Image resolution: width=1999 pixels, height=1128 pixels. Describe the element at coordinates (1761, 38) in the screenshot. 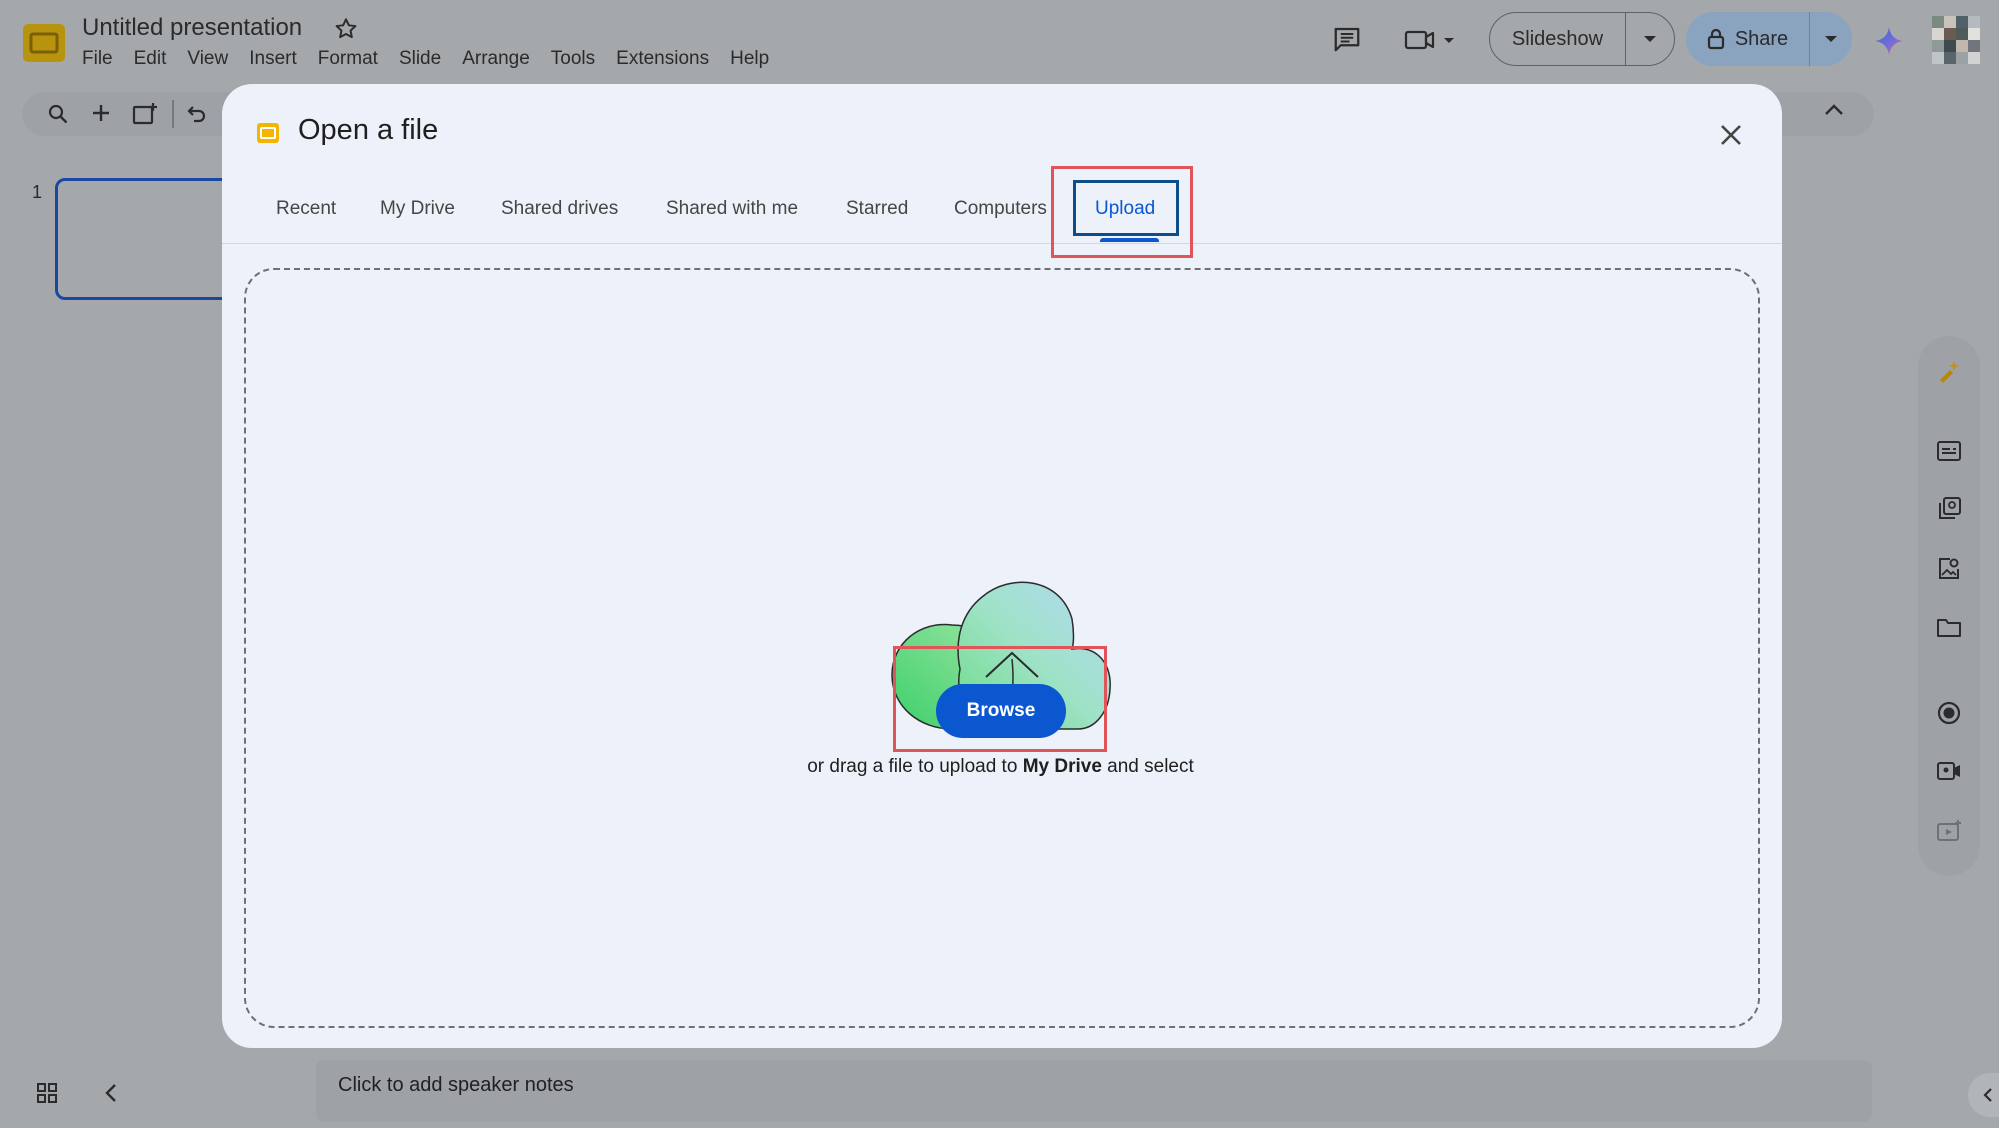

I see `share-label: Share` at that location.